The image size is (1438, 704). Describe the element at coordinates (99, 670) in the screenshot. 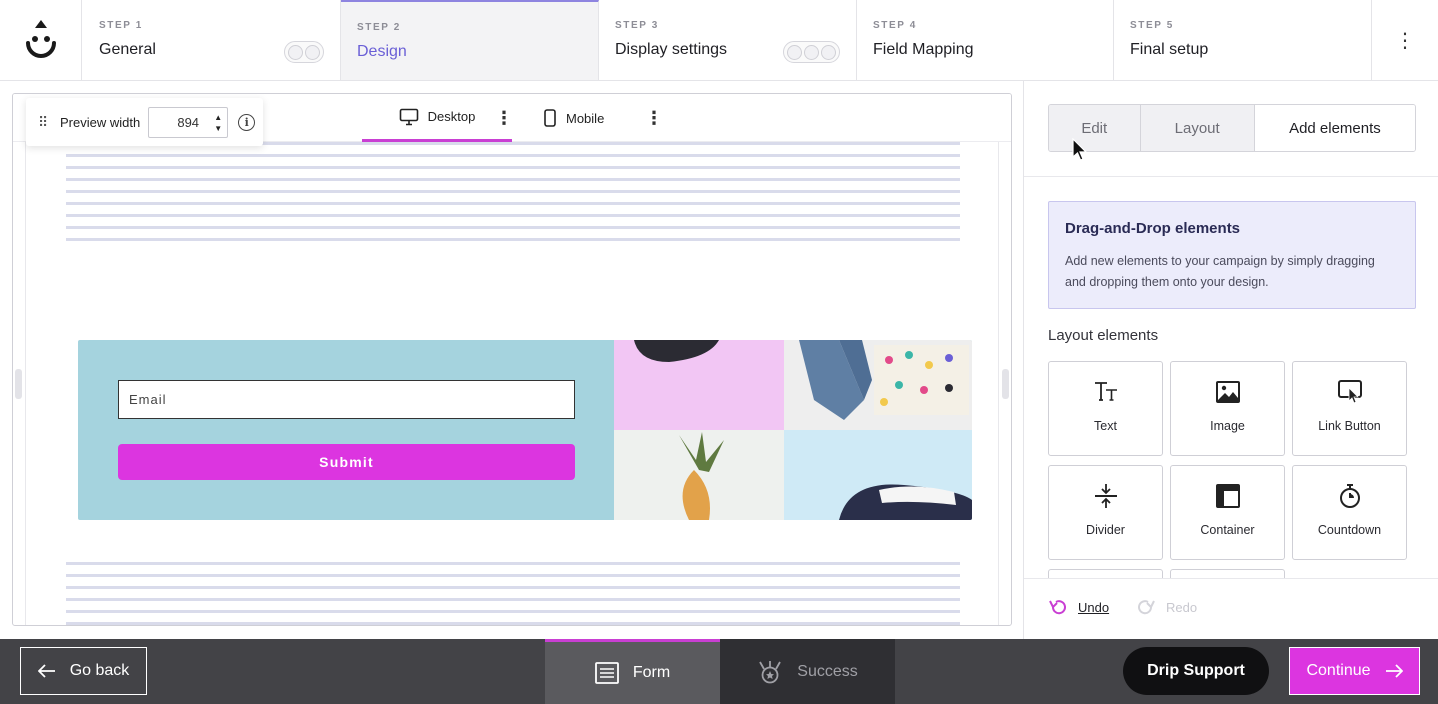

I see `go-back-label: Go back` at that location.